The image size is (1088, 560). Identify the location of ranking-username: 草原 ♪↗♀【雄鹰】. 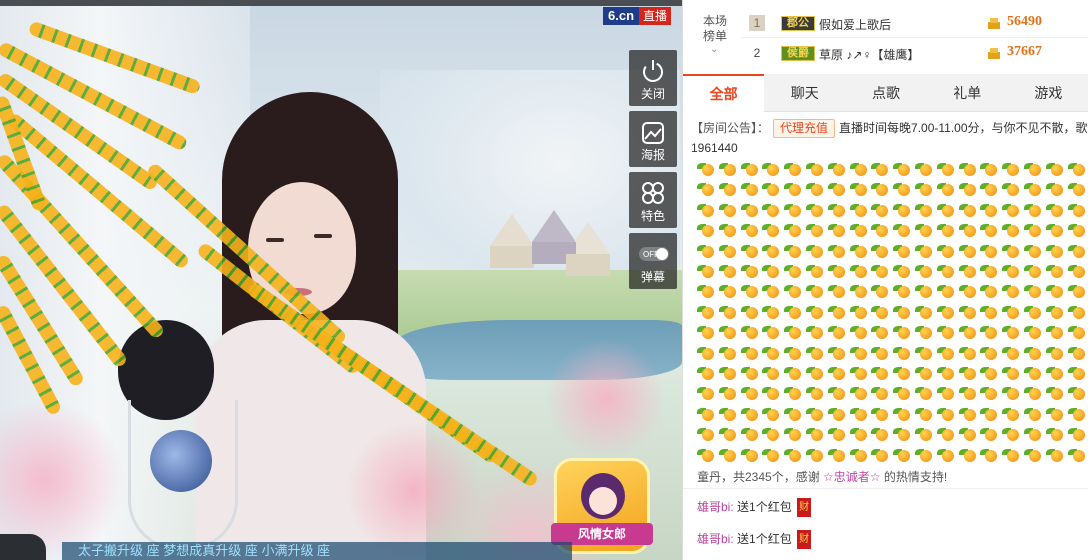
(869, 54).